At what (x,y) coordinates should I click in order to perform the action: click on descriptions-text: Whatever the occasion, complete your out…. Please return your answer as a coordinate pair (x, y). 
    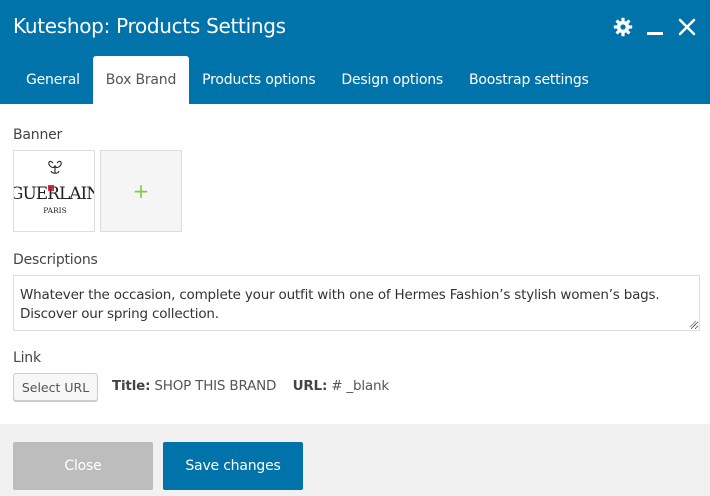
    Looking at the image, I should click on (340, 304).